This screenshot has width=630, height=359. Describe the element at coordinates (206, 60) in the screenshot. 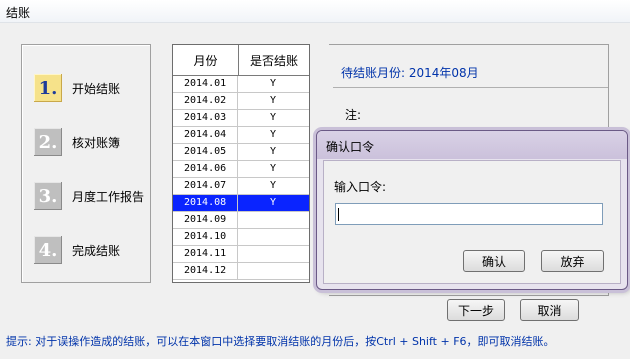

I see `column-header-month: 月份` at that location.